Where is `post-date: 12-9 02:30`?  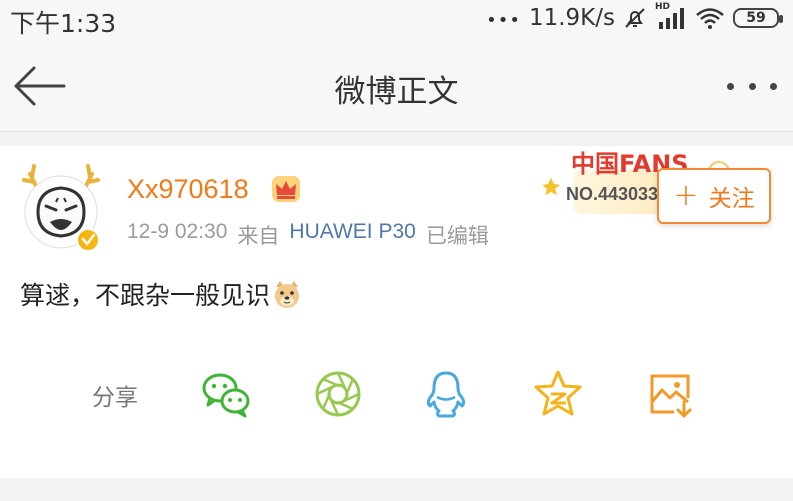 post-date: 12-9 02:30 is located at coordinates (177, 231).